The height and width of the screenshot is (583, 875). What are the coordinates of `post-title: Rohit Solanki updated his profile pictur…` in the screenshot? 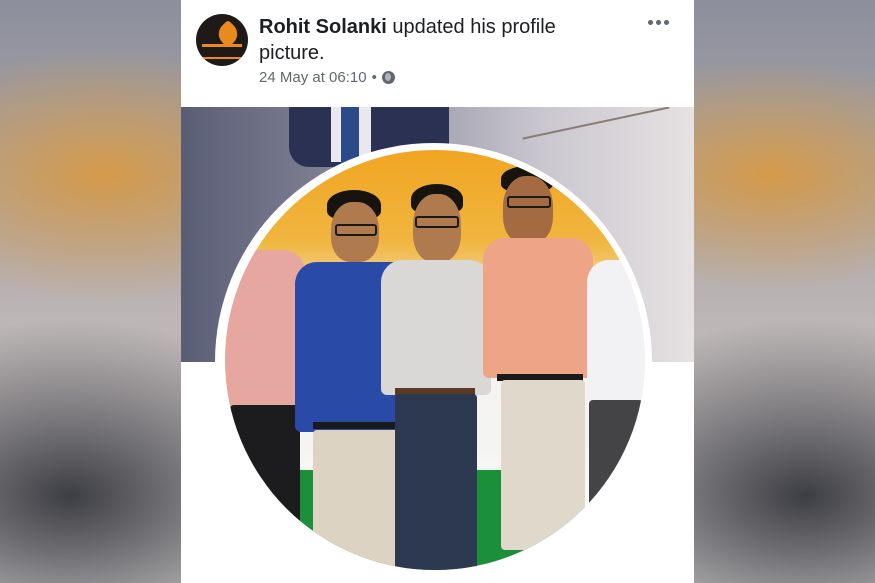 It's located at (439, 40).